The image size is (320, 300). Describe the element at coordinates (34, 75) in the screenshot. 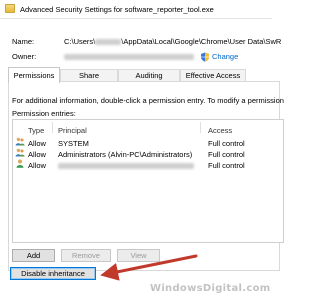

I see `tab-permissions: Permissions` at that location.